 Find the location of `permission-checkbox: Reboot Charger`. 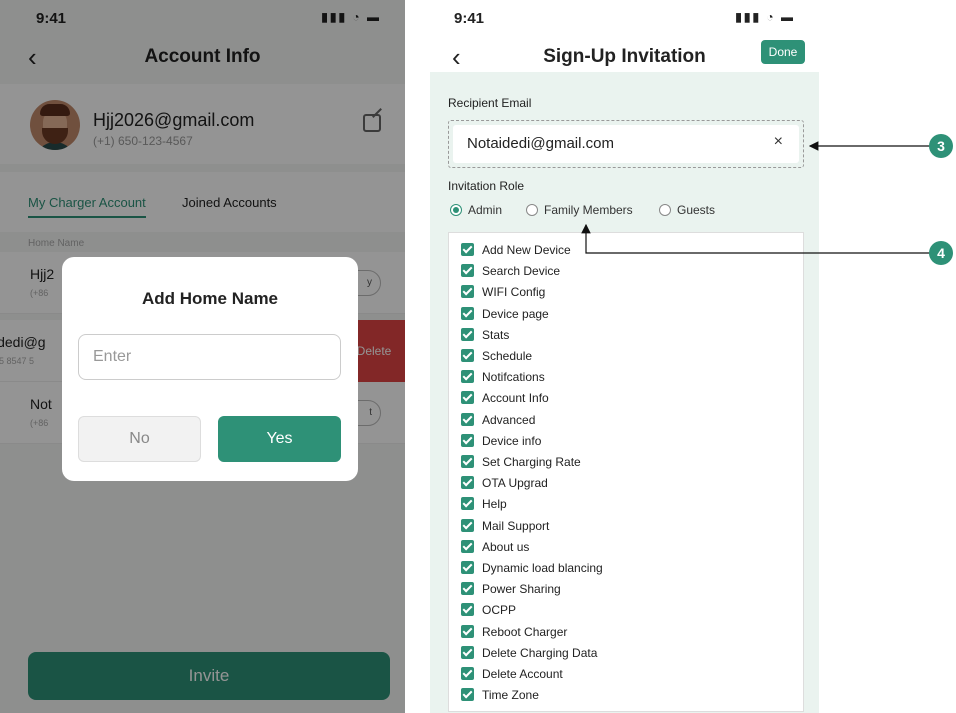

permission-checkbox: Reboot Charger is located at coordinates (514, 633).